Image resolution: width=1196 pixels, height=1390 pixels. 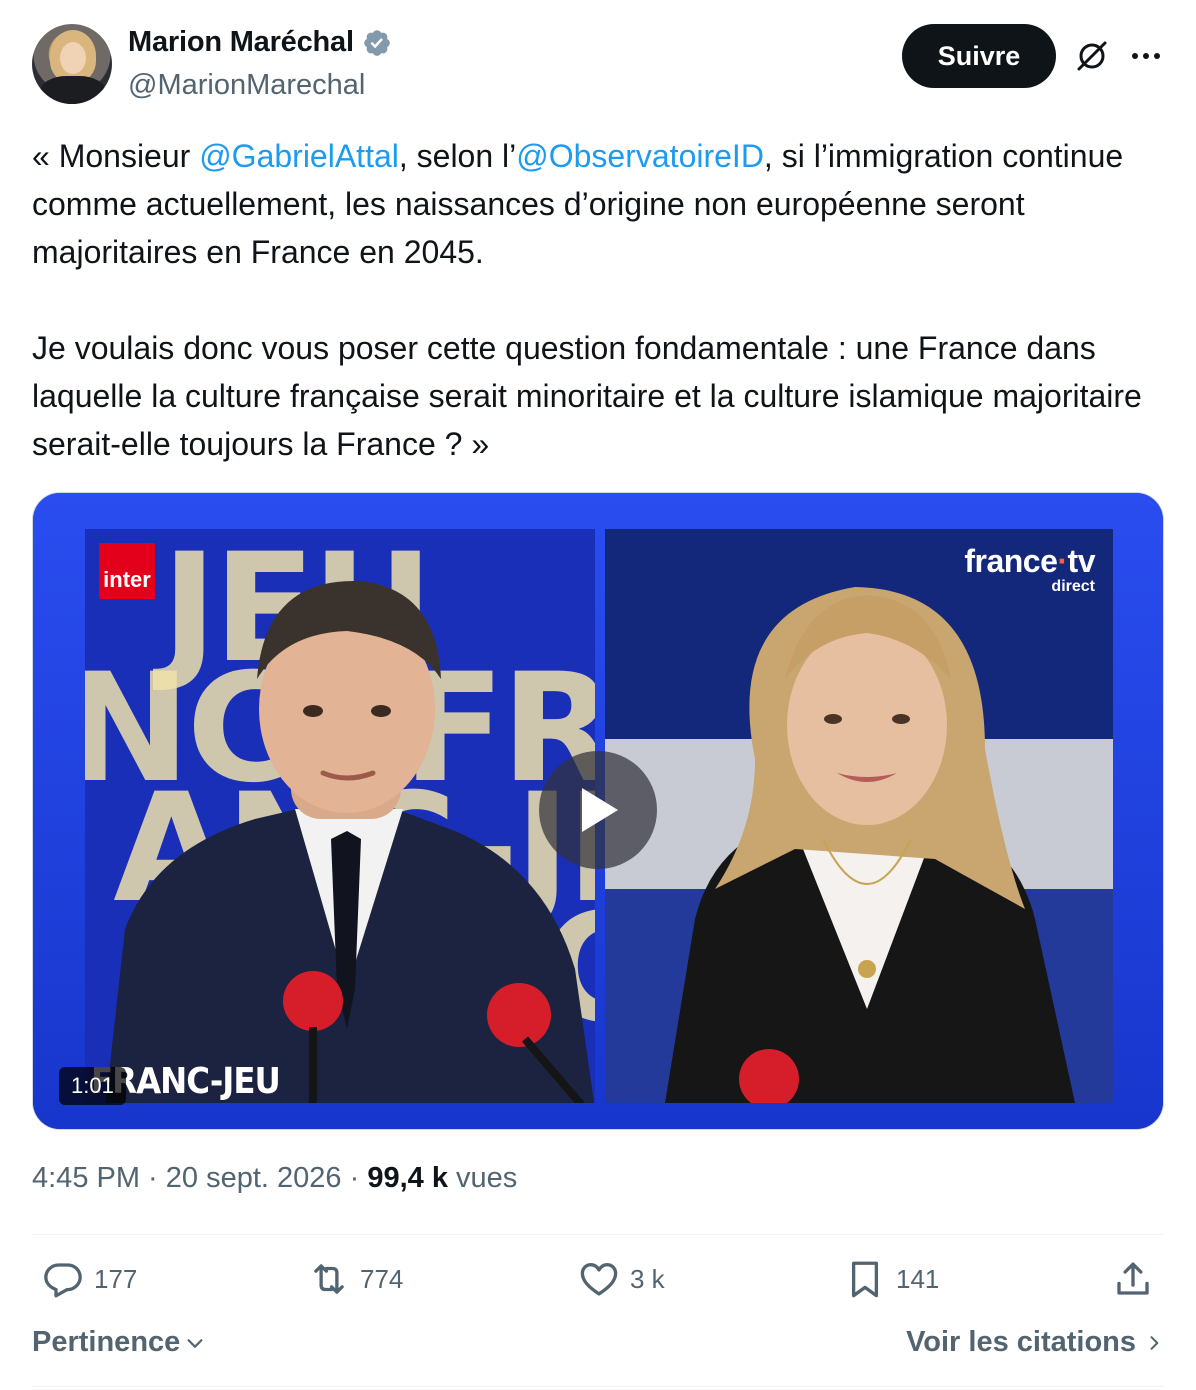 I want to click on action-bar: 177 774 3 k 141, so click(x=598, y=1286).